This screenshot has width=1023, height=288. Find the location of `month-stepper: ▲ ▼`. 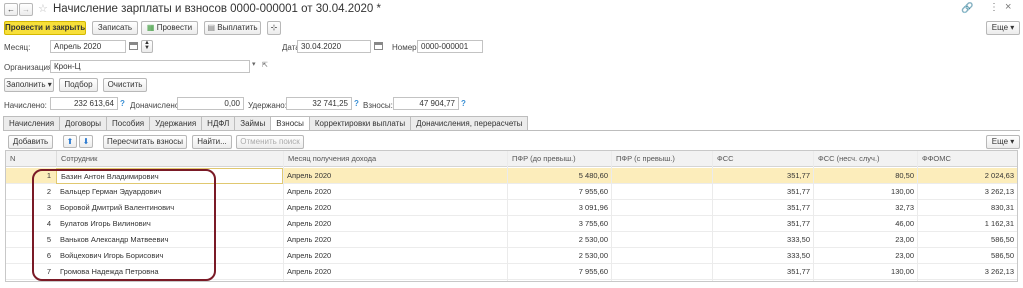

month-stepper: ▲ ▼ is located at coordinates (147, 46).